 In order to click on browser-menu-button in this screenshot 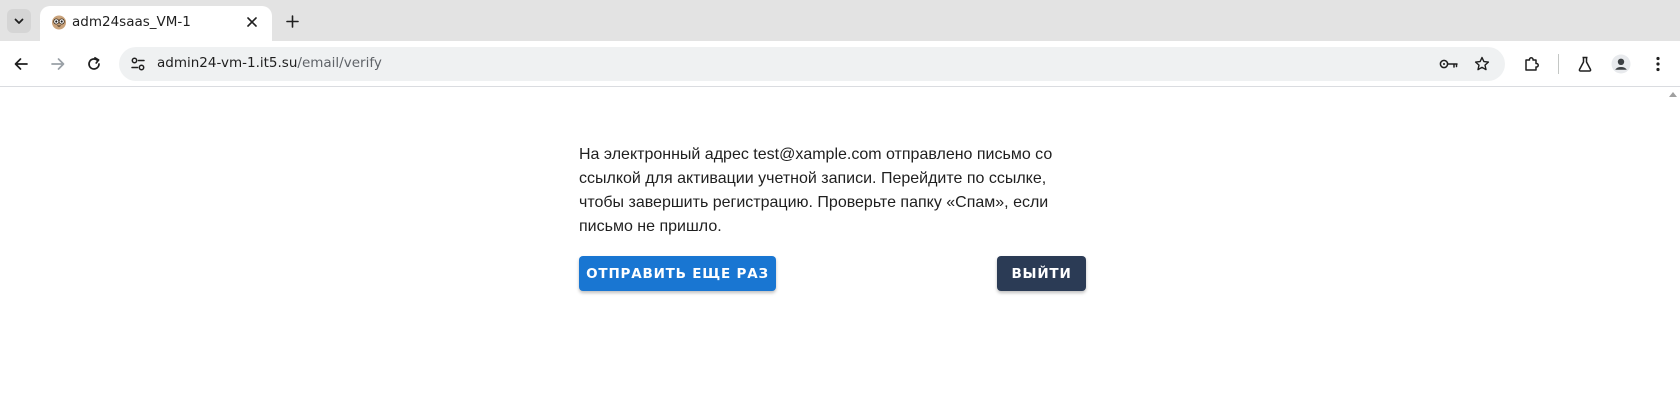, I will do `click(1658, 64)`.